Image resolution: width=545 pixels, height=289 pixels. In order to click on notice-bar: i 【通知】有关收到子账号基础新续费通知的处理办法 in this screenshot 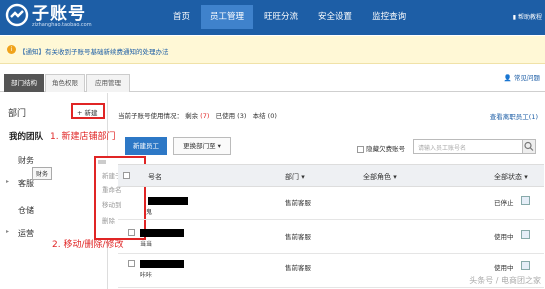, I will do `click(272, 50)`.